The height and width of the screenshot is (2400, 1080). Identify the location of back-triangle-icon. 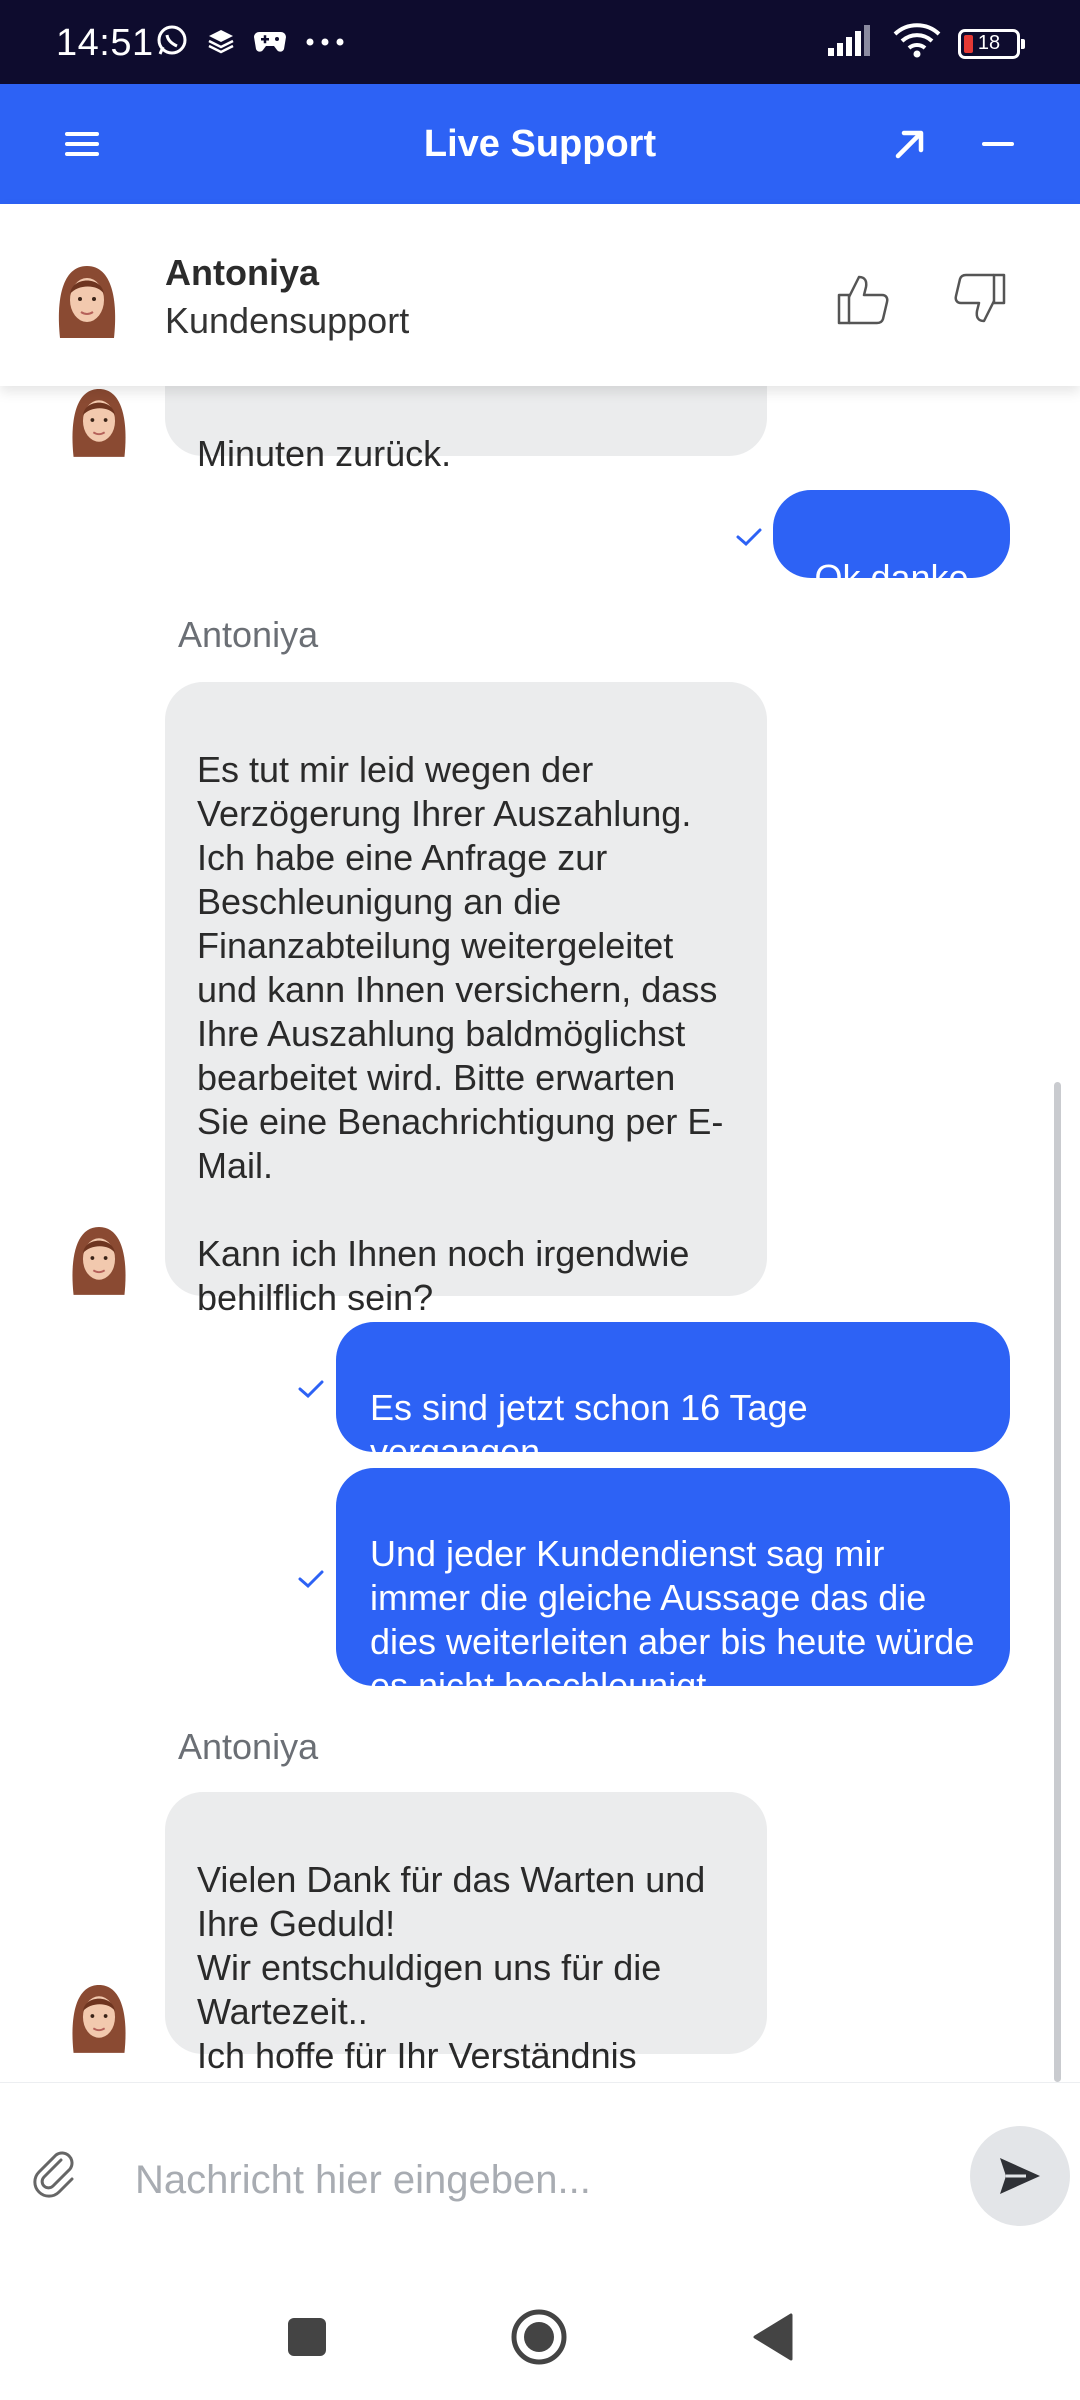
(773, 2337).